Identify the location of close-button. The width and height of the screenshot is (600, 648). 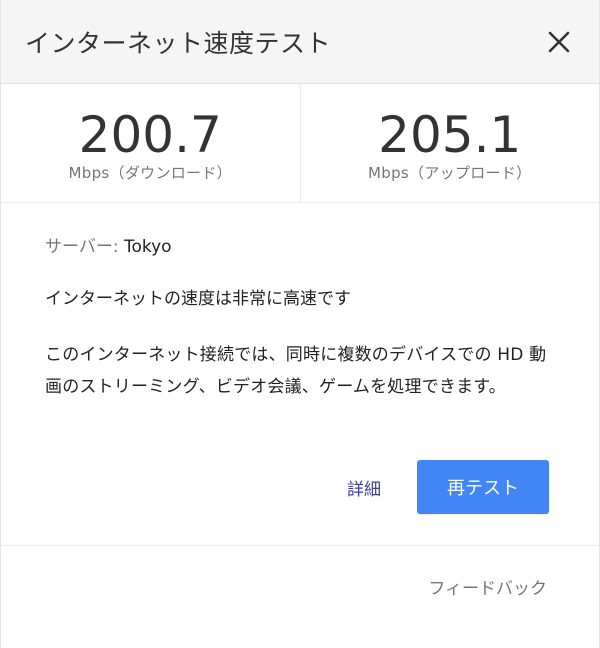
(559, 42).